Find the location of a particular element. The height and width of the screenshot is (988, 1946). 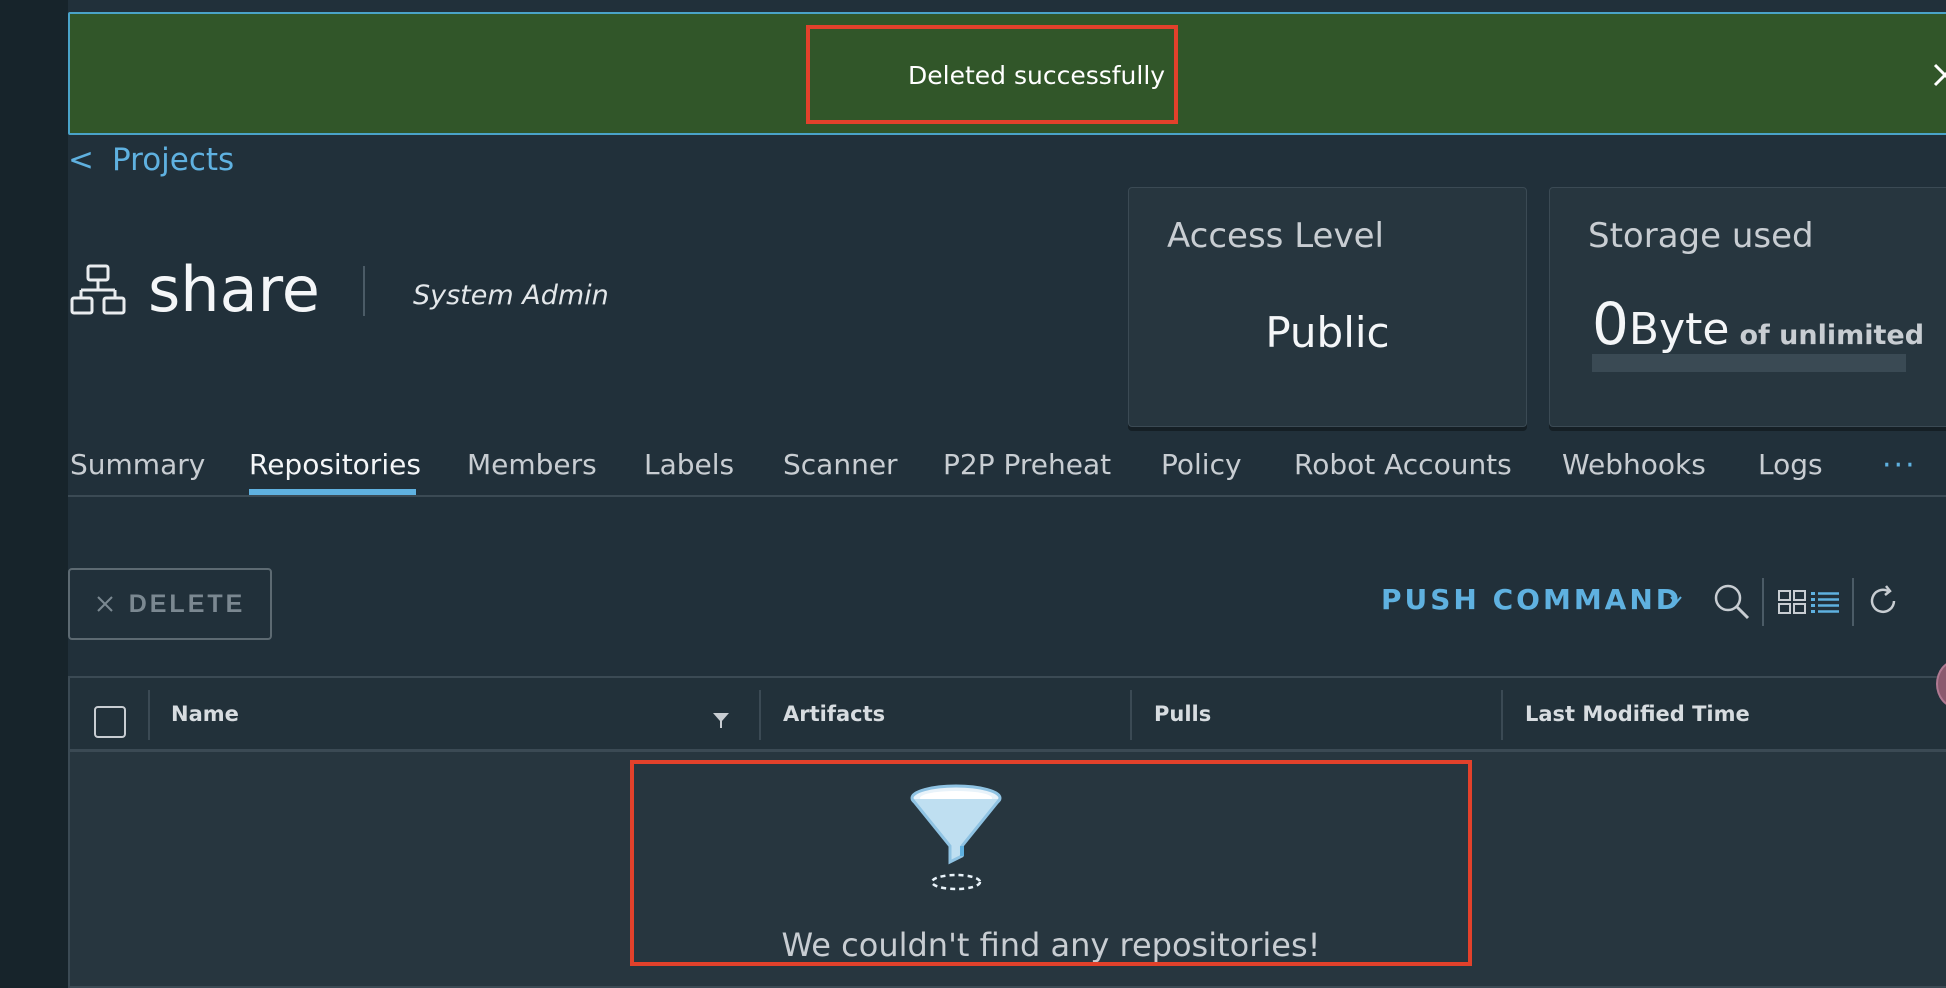

tab-summary: Summary is located at coordinates (137, 464).